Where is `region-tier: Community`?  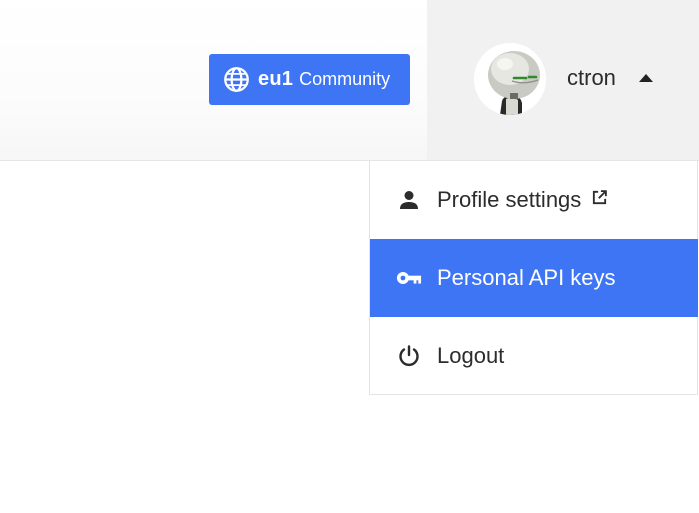
region-tier: Community is located at coordinates (345, 79).